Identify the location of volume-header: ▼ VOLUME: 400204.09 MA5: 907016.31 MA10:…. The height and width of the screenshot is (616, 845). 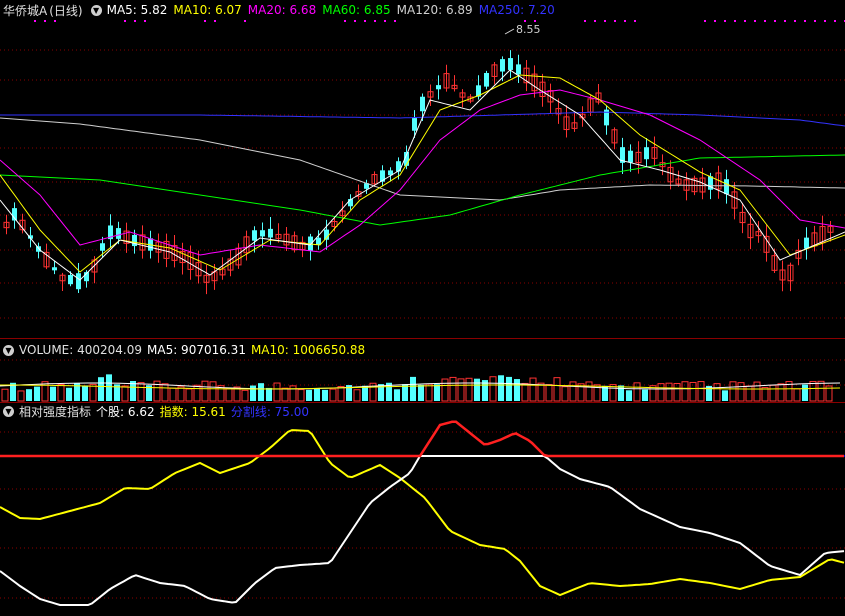
(185, 350).